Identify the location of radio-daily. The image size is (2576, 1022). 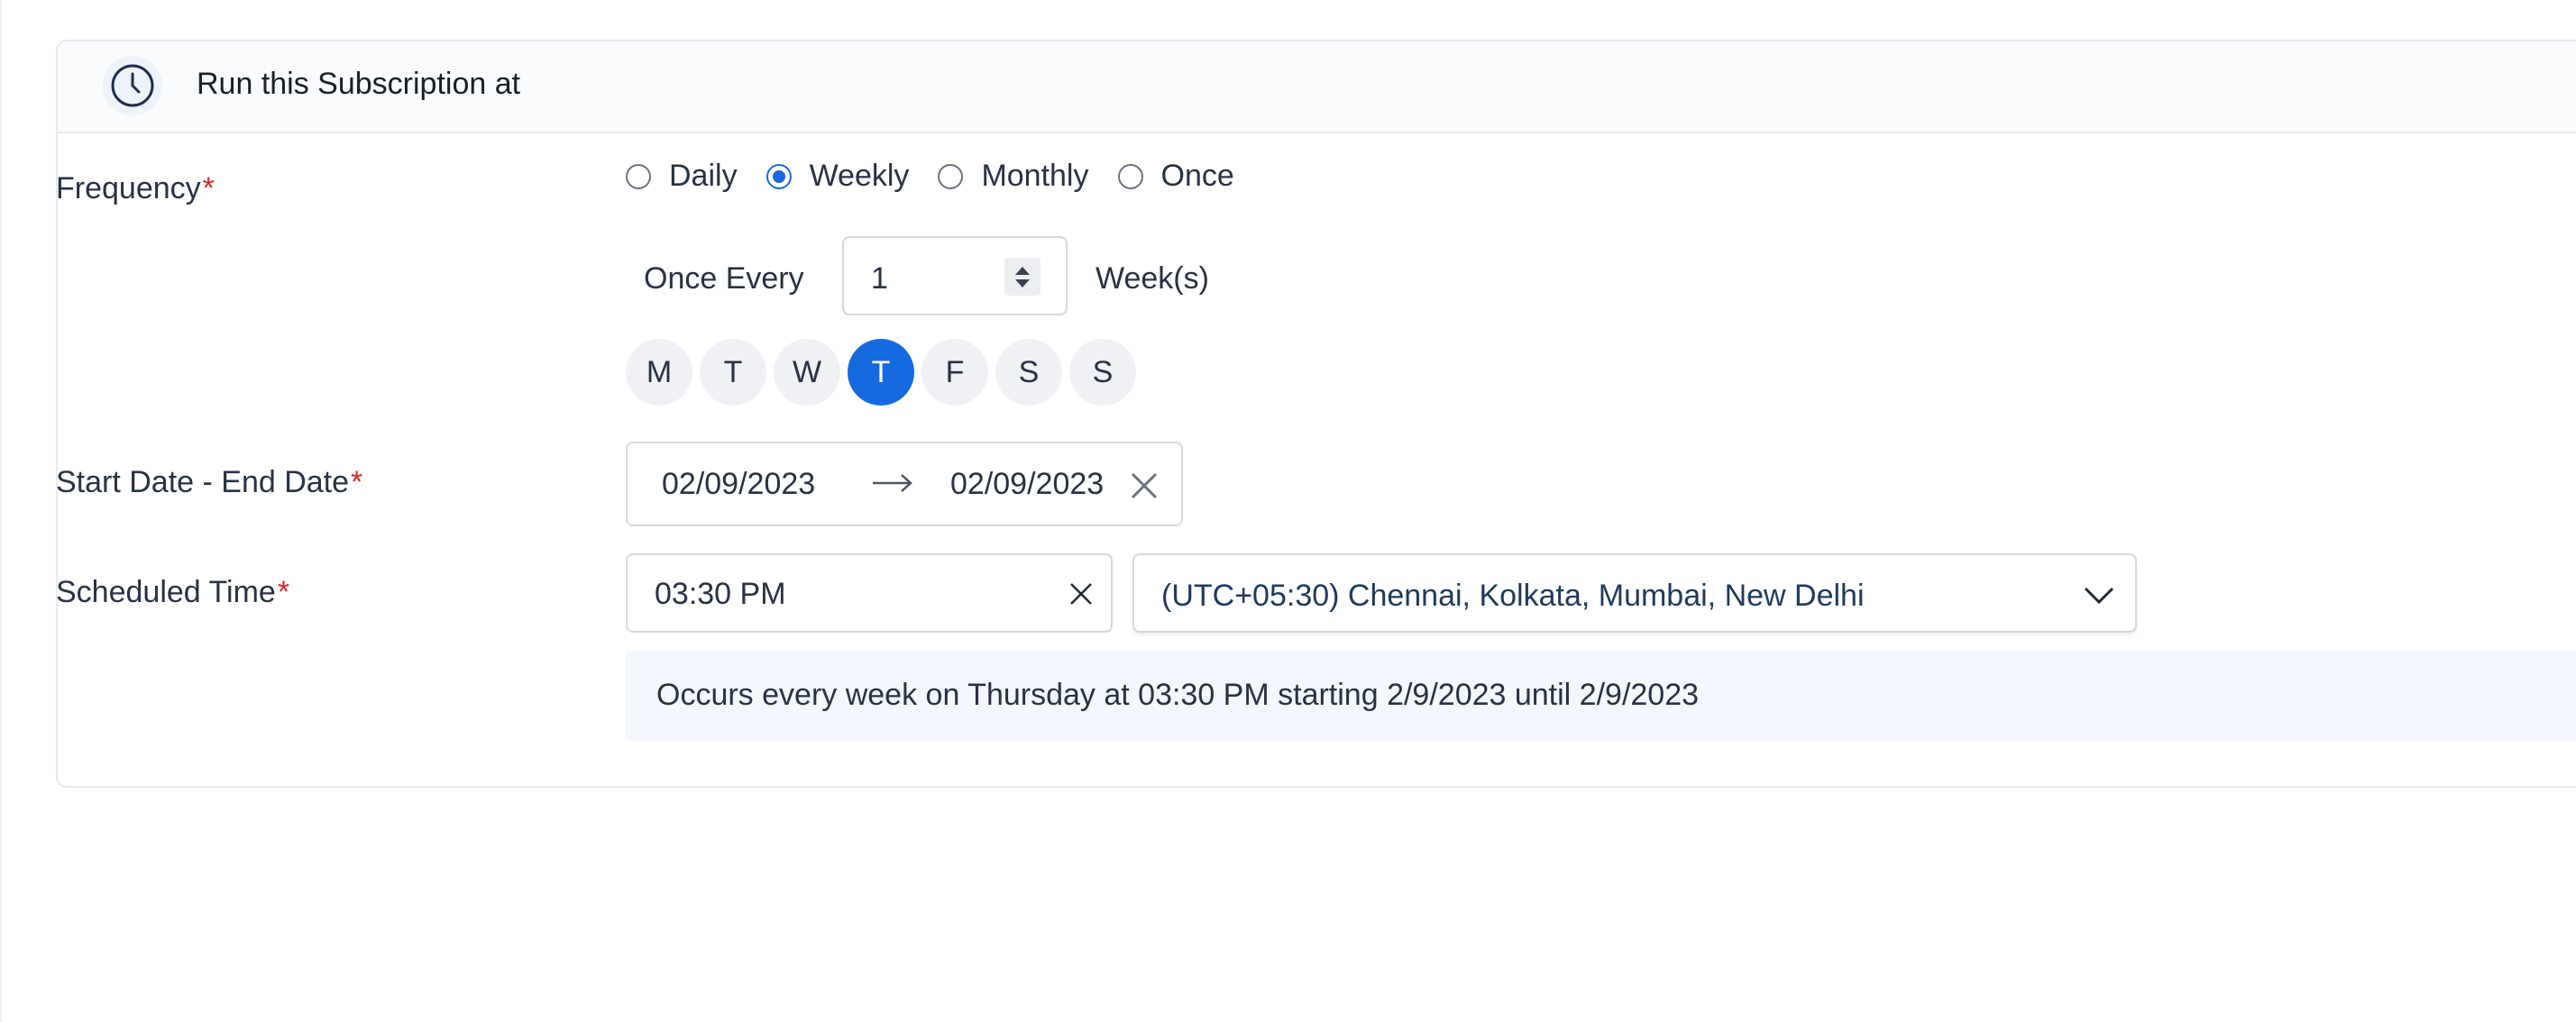
(638, 176).